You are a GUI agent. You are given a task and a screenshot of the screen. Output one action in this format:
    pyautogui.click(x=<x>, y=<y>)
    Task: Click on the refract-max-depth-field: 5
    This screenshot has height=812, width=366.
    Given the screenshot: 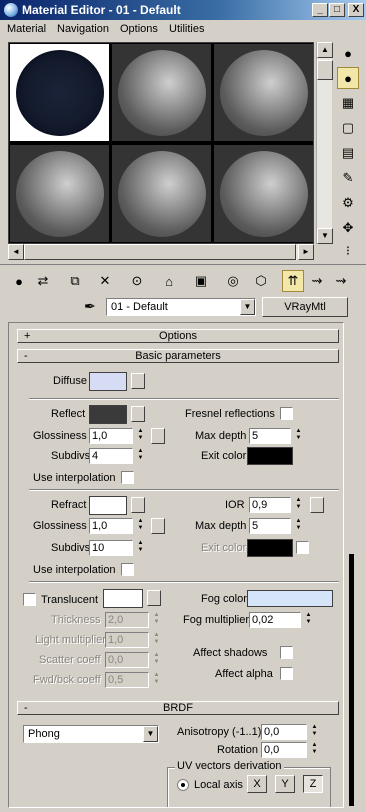 What is the action you would take?
    pyautogui.click(x=270, y=526)
    